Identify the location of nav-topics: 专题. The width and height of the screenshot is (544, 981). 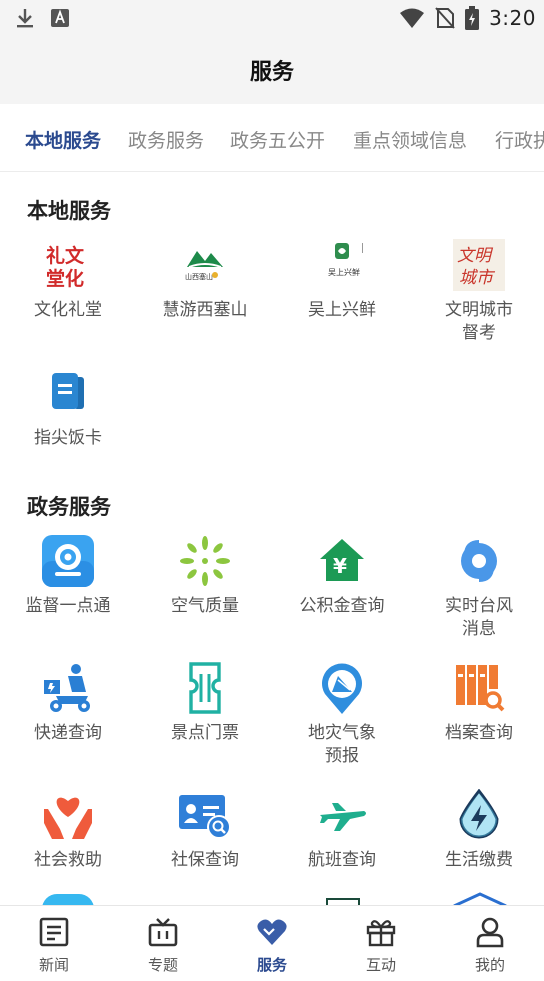
(163, 943).